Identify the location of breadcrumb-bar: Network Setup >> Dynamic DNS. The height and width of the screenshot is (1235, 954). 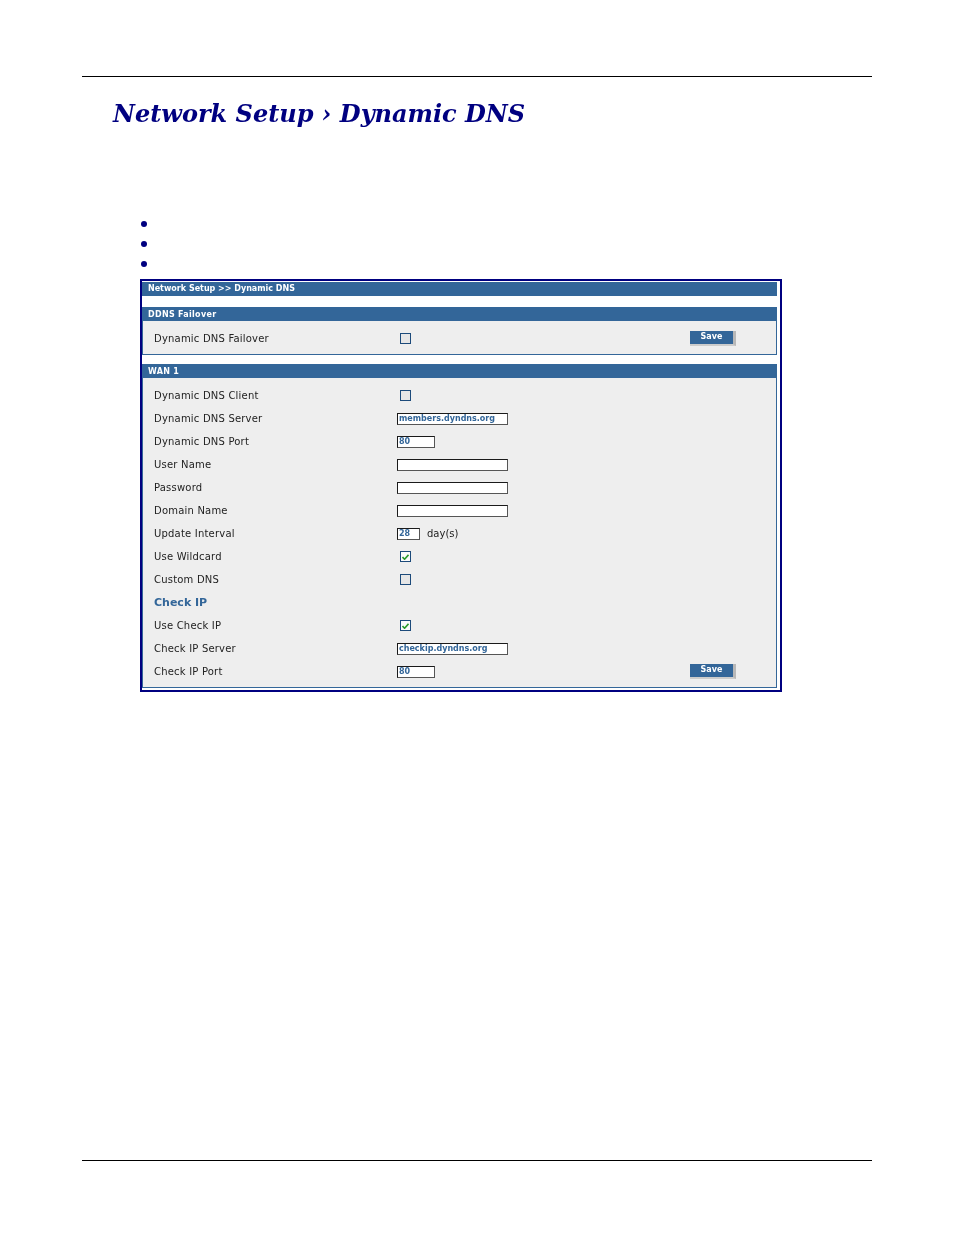
(459, 289).